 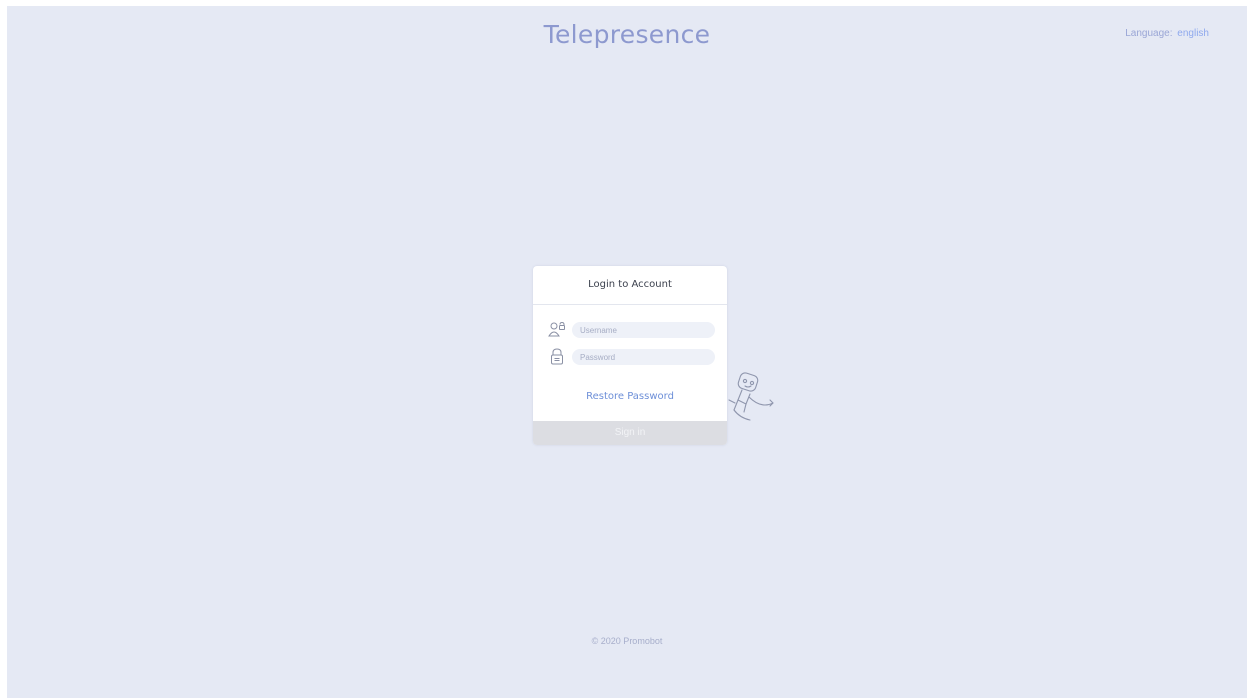 I want to click on username-row, so click(x=631, y=330).